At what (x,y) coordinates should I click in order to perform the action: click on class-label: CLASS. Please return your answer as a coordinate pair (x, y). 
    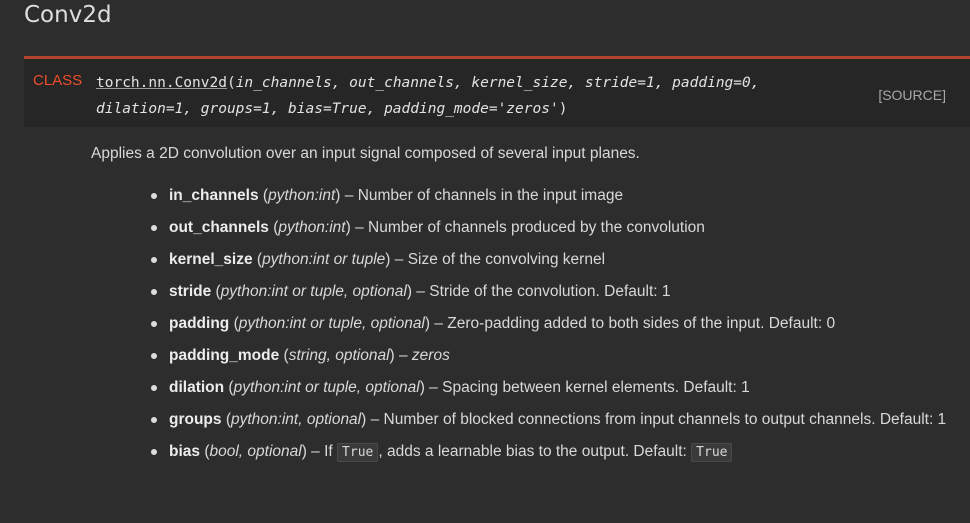
    Looking at the image, I should click on (58, 80).